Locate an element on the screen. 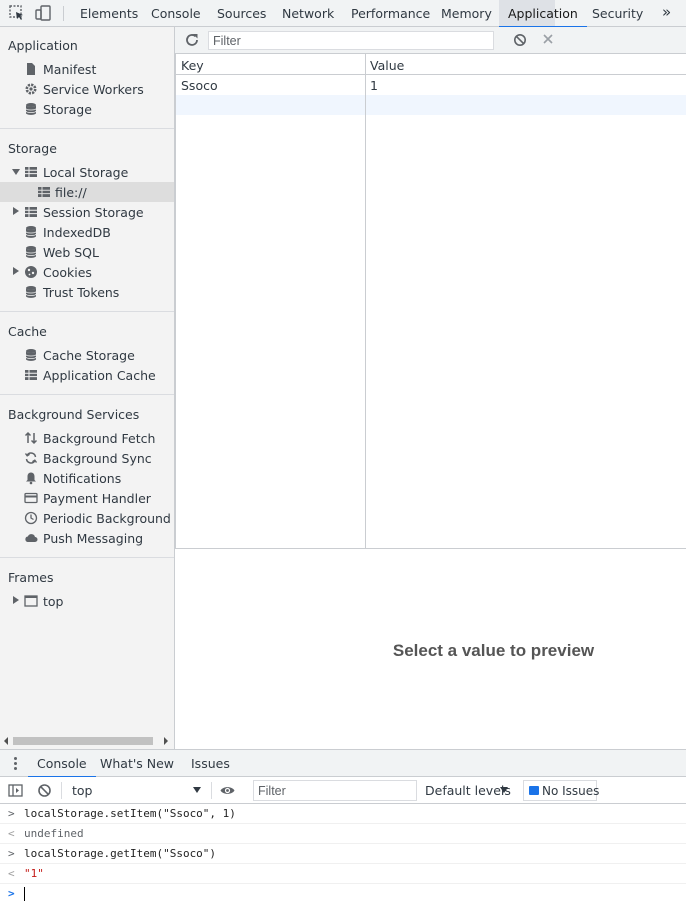 This screenshot has height=909, width=686. drawer-menu-icon is located at coordinates (16, 764).